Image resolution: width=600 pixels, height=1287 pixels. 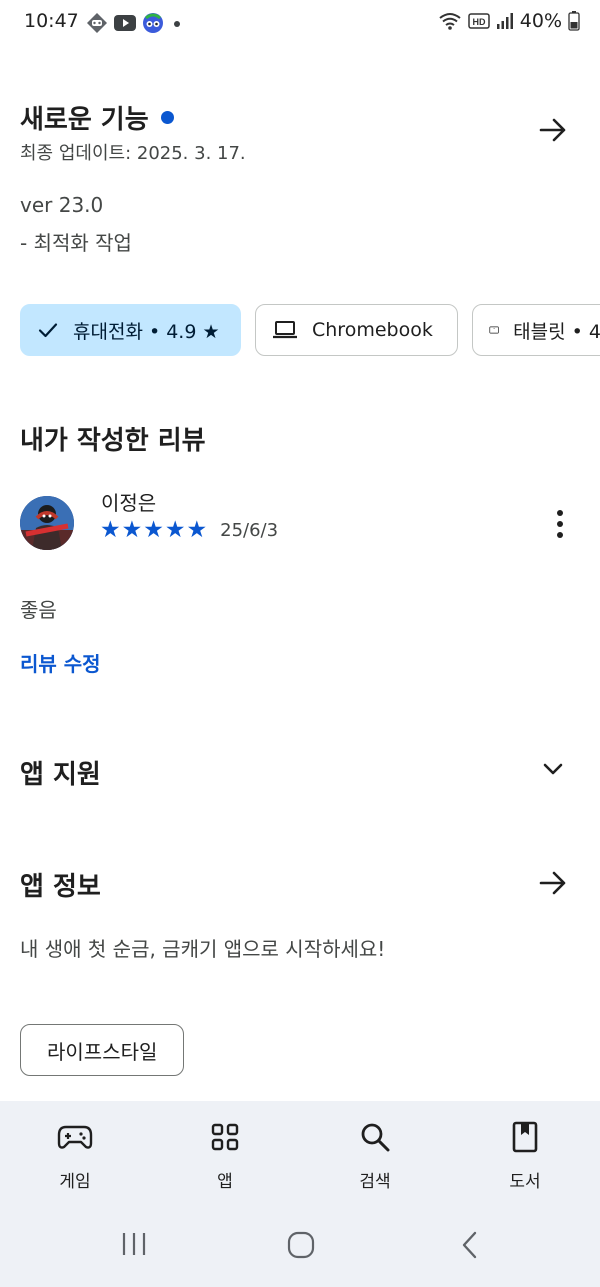 What do you see at coordinates (375, 1182) in the screenshot?
I see `nav-search-label: 검색` at bounding box center [375, 1182].